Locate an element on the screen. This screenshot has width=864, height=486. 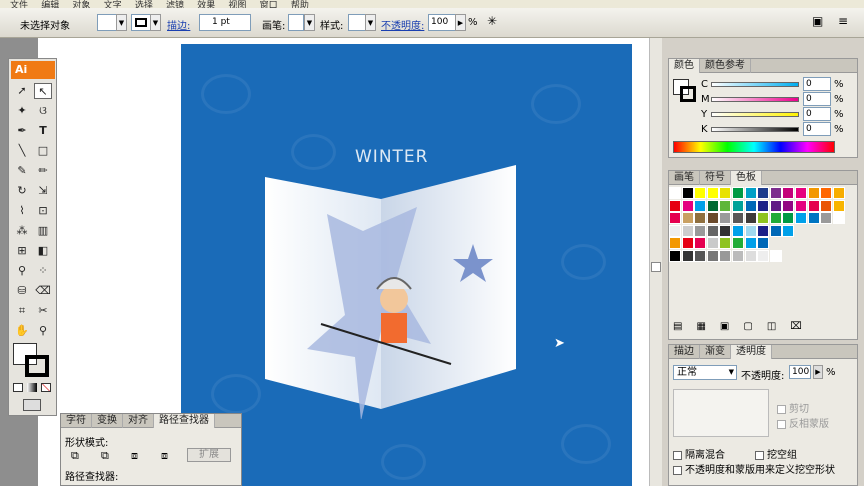
symbol-sprayer-icon: ⁂ is located at coordinates (22, 231).